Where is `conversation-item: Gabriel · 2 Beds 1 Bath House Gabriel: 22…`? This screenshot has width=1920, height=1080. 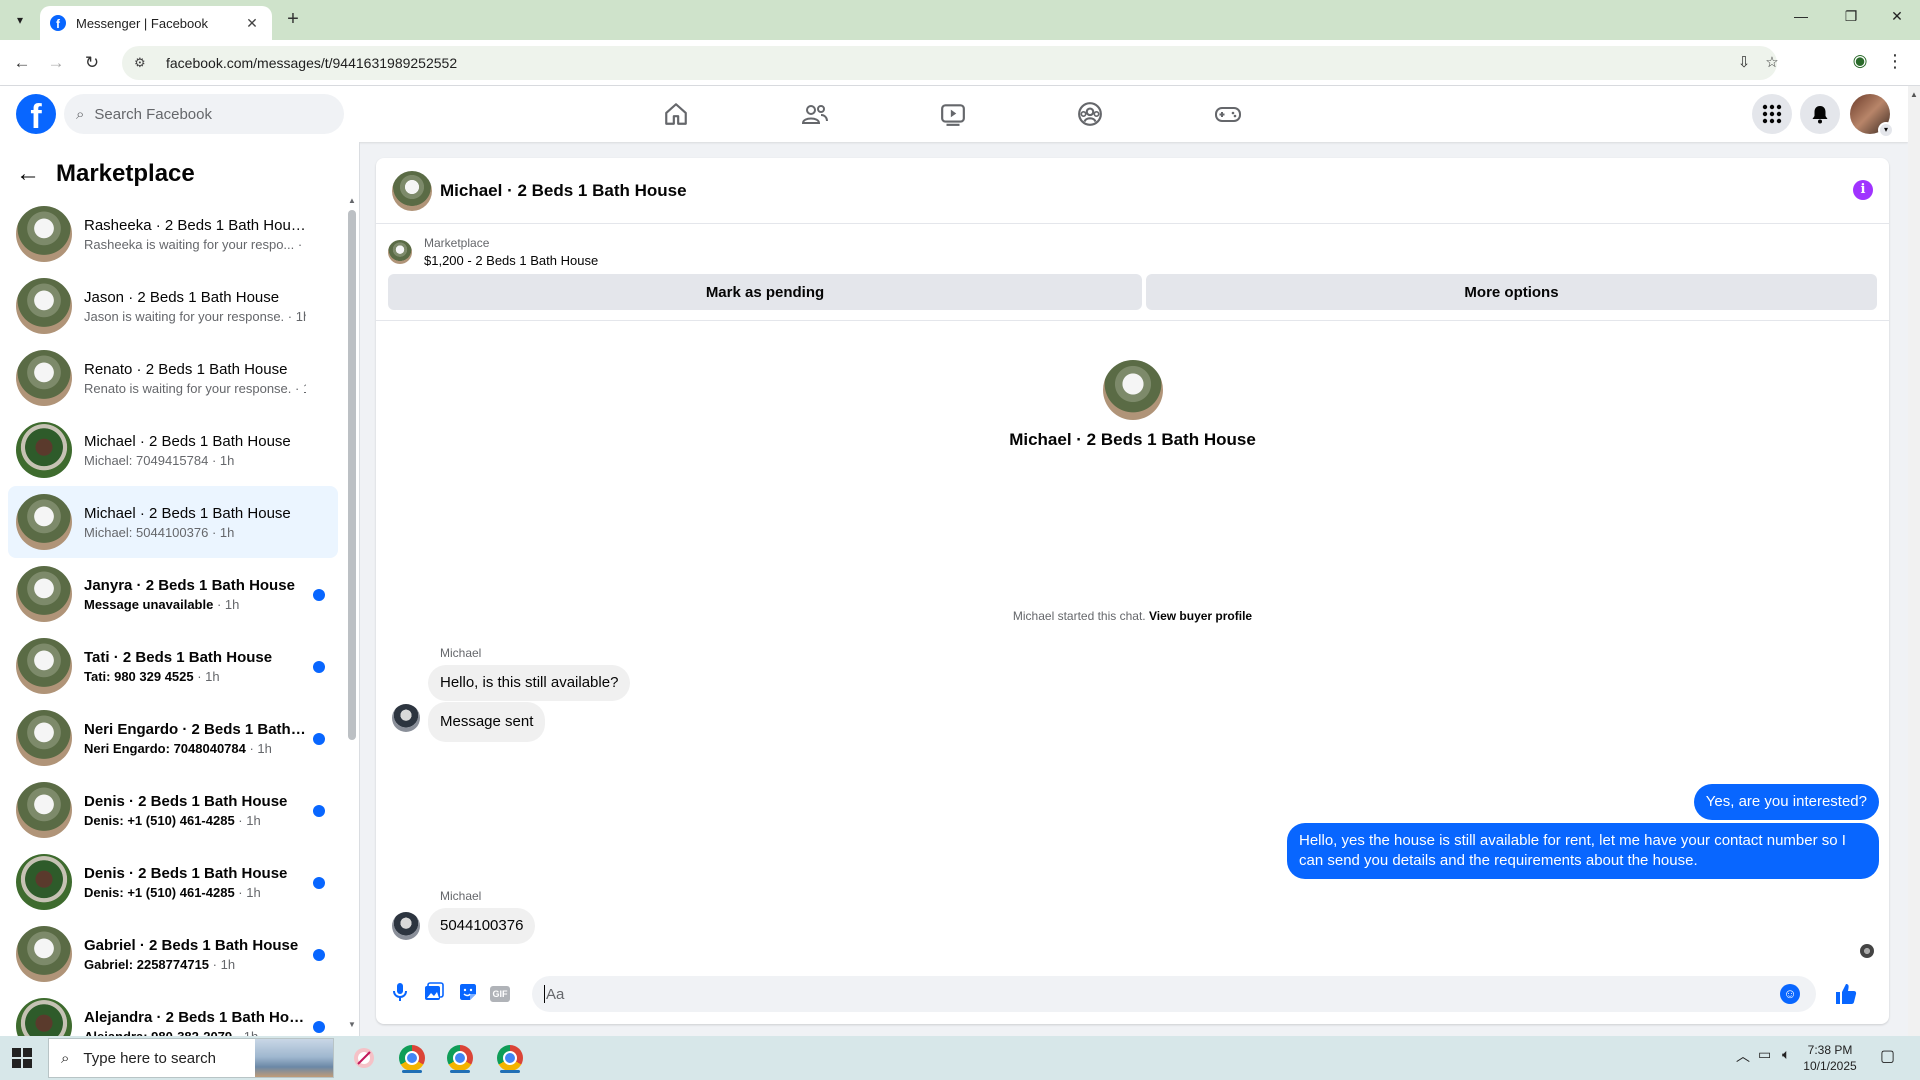
conversation-item: Gabriel · 2 Beds 1 Bath House Gabriel: 22… is located at coordinates (173, 954).